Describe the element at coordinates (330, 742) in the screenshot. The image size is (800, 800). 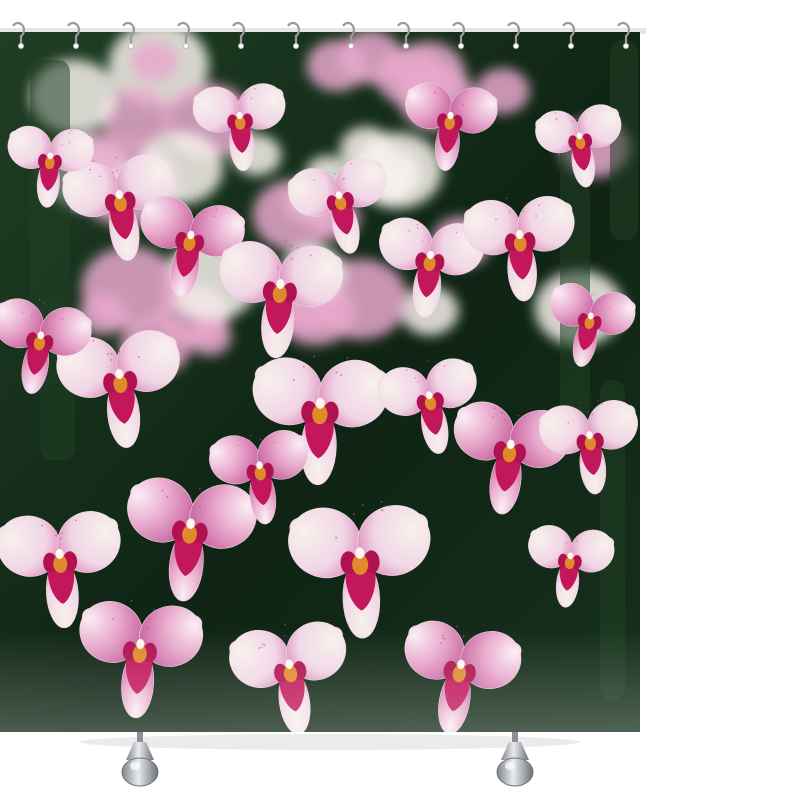
I see `curtain-shadow` at that location.